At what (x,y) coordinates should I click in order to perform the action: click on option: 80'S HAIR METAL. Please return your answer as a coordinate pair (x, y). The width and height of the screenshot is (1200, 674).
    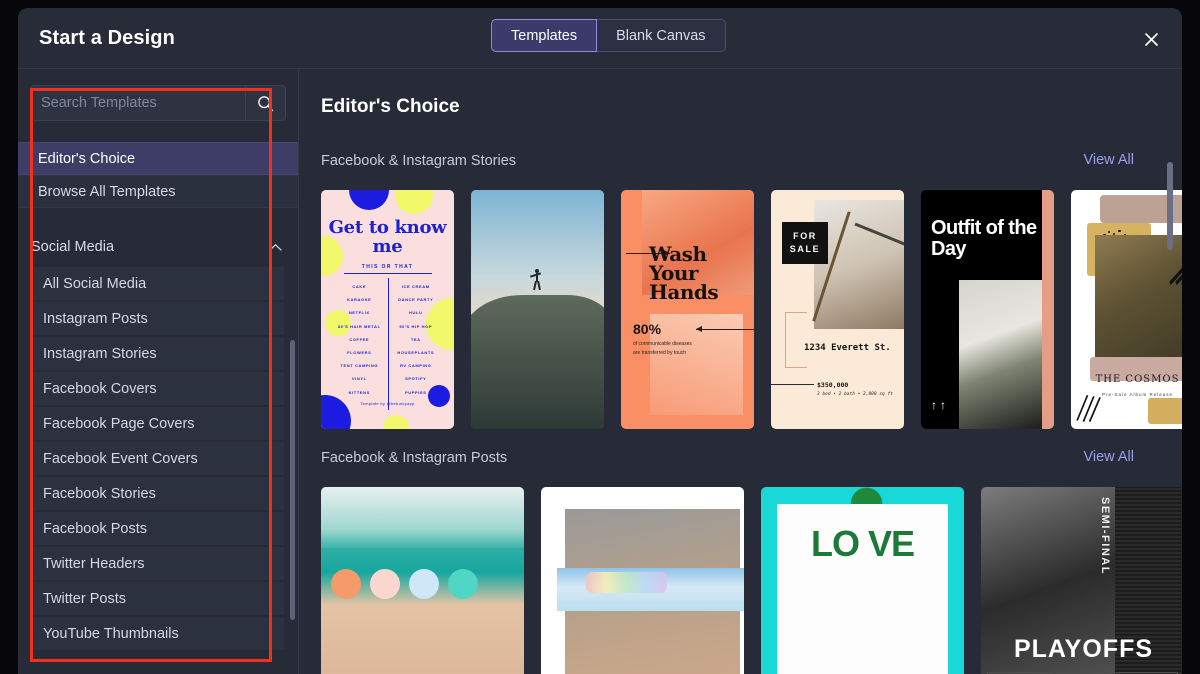
    Looking at the image, I should click on (359, 326).